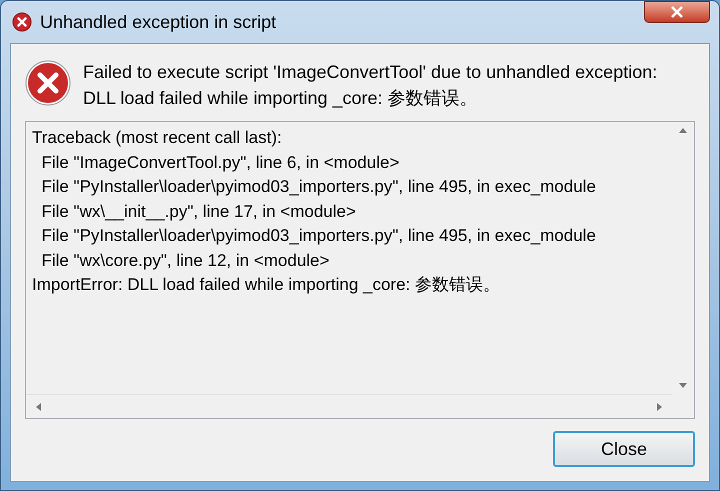 The width and height of the screenshot is (720, 491). What do you see at coordinates (266, 285) in the screenshot?
I see `traceback-line: ImportError: DLL load failed while importing _core: 参数错误。` at bounding box center [266, 285].